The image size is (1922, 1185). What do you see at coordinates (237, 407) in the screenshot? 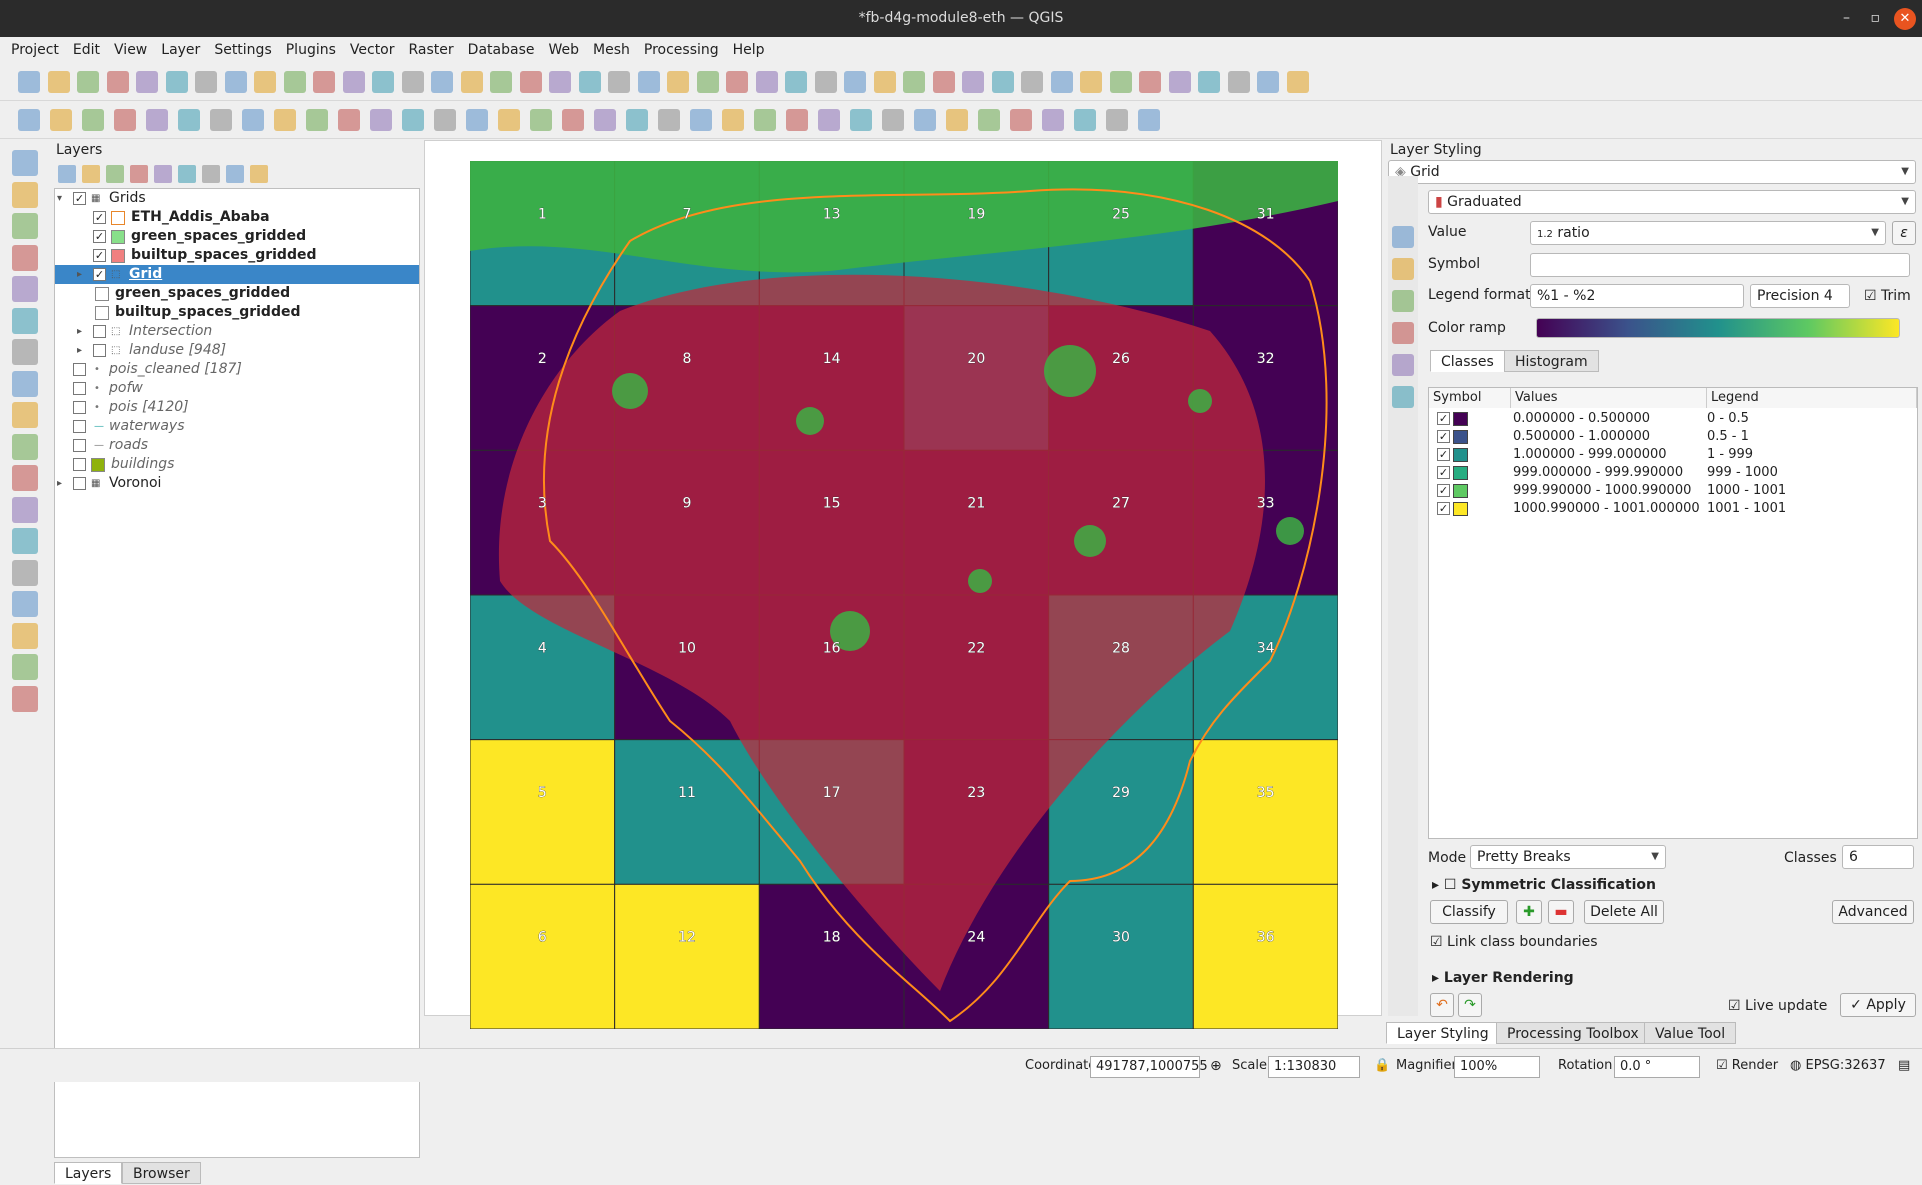
I see `layer-tree-item: • pois [4120]` at bounding box center [237, 407].